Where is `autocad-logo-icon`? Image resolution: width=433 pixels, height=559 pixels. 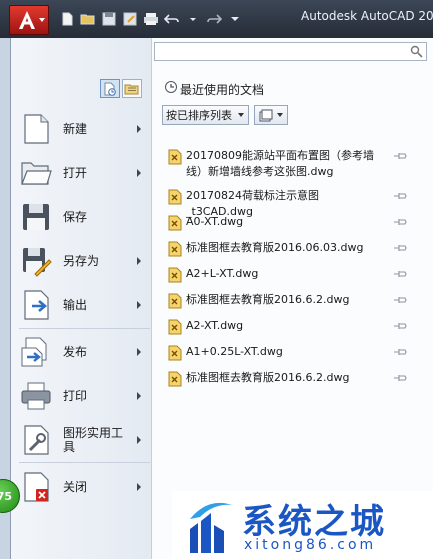
autocad-logo-icon is located at coordinates (27, 20).